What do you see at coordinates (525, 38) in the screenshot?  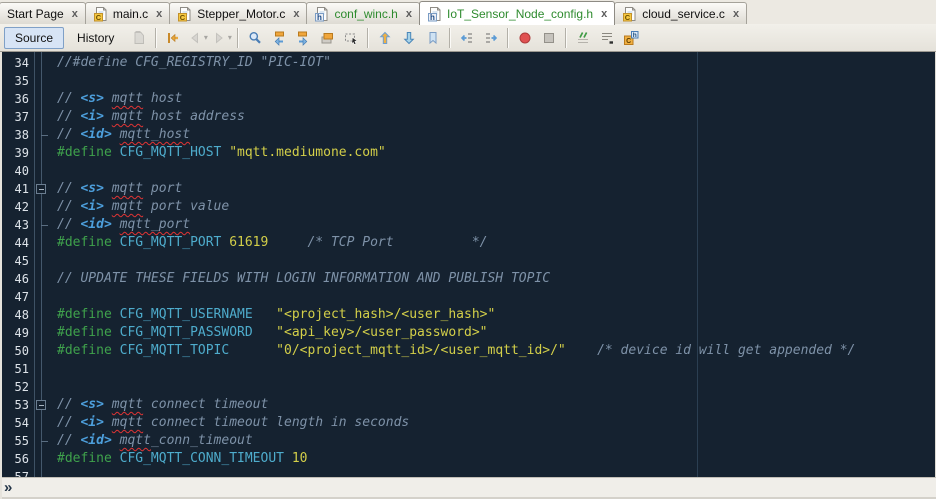 I see `start-macro-recording-icon` at bounding box center [525, 38].